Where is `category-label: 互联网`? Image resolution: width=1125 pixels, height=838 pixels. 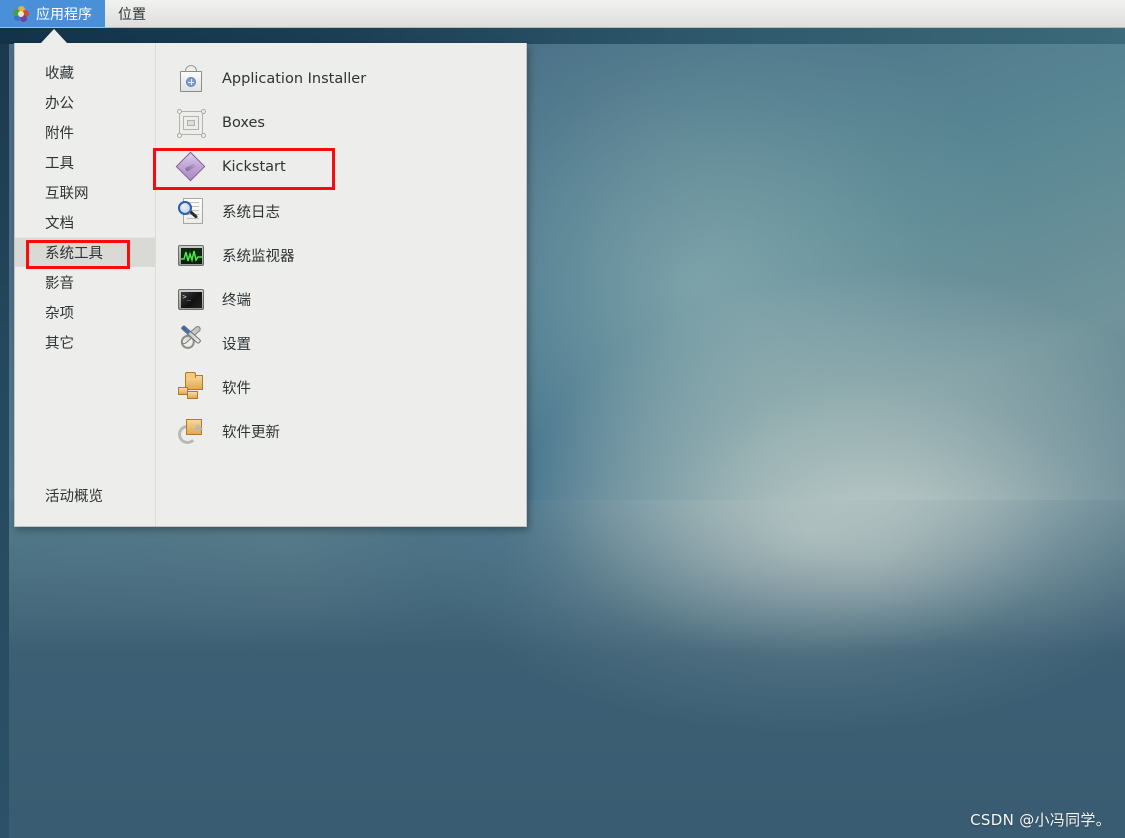 category-label: 互联网 is located at coordinates (67, 193).